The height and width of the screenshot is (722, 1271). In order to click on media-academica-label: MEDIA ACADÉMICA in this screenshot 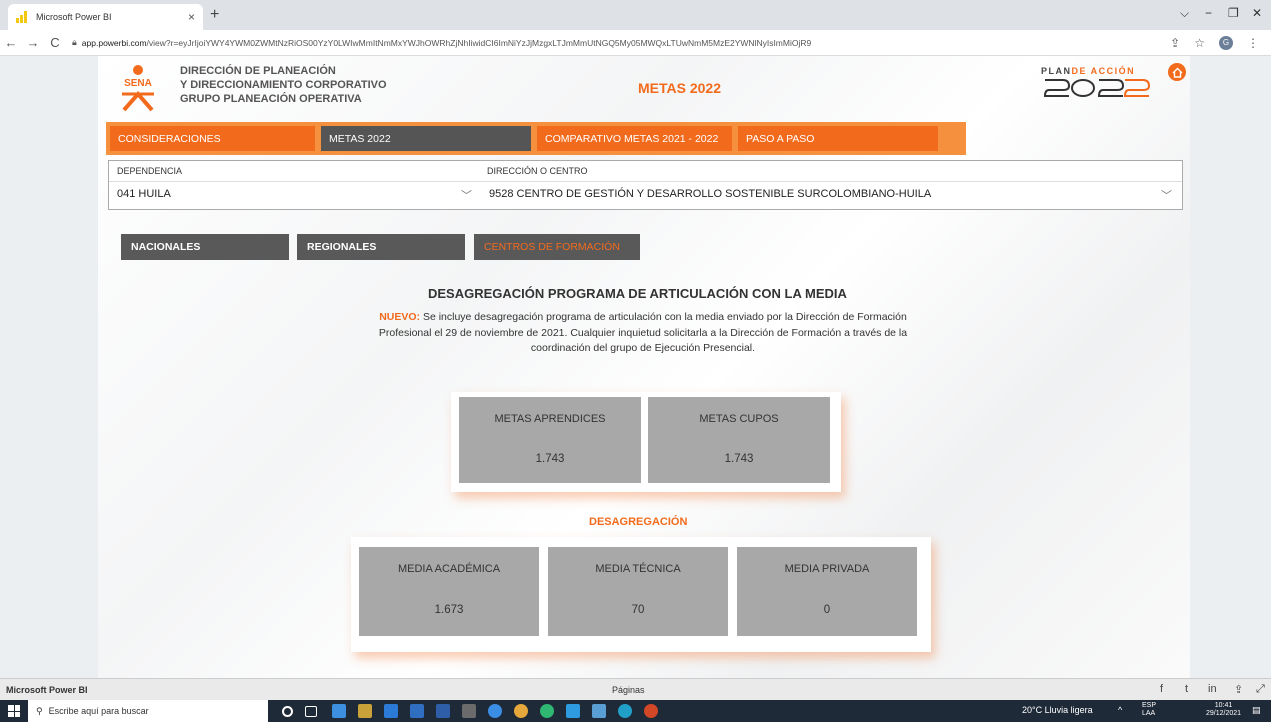, I will do `click(449, 569)`.